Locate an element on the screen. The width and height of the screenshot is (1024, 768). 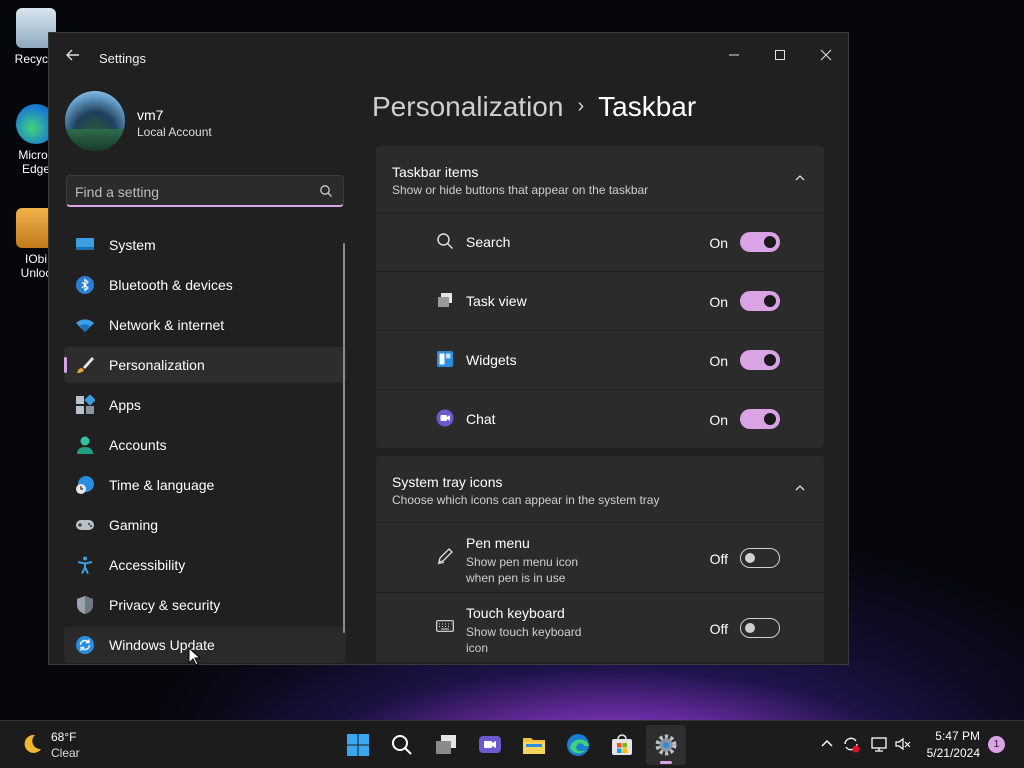
page-title: Taskbar is located at coordinates (647, 106).